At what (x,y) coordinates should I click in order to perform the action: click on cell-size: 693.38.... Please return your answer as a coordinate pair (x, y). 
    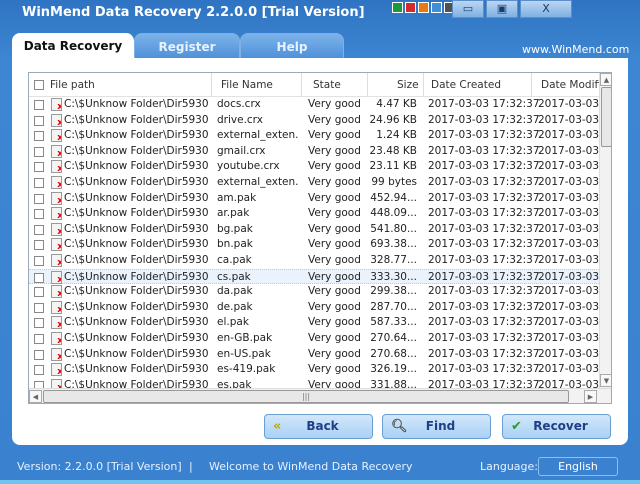
    Looking at the image, I should click on (393, 244).